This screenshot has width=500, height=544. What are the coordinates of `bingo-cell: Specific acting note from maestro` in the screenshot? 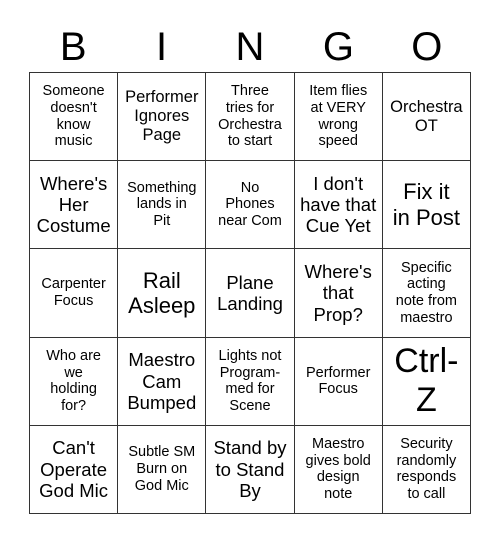 It's located at (426, 293).